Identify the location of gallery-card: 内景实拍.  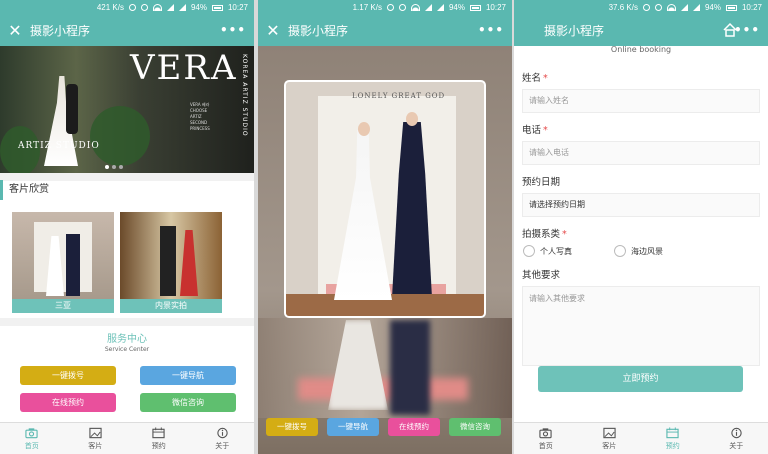
(171, 262).